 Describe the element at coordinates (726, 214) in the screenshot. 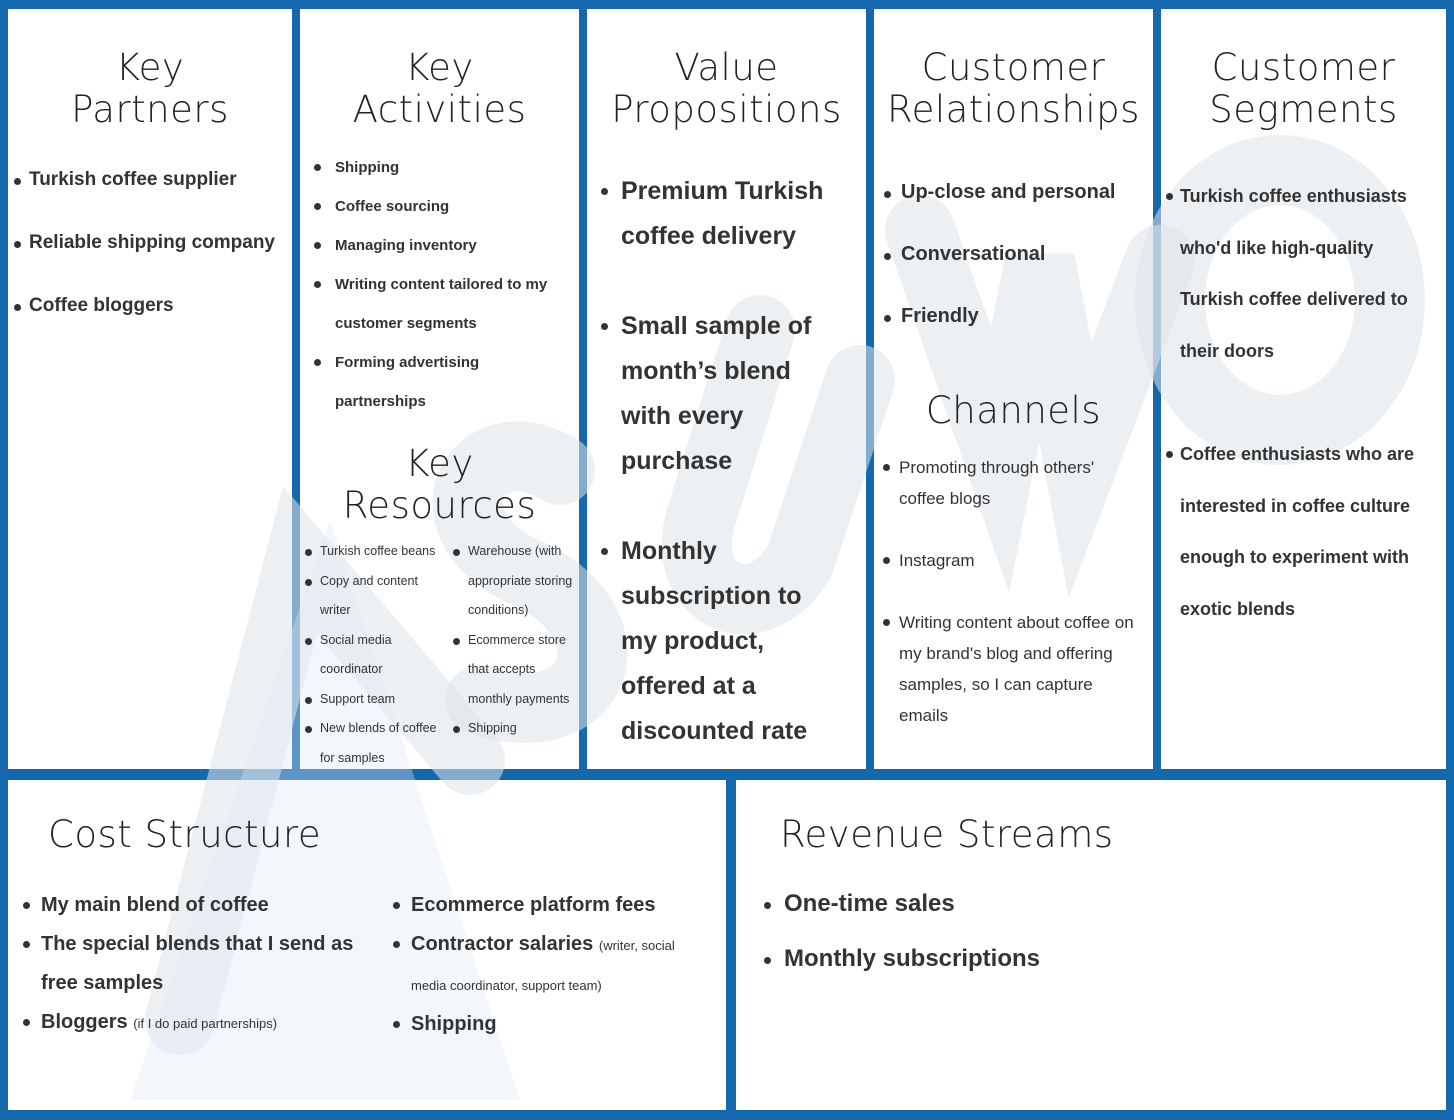

I see `list-item: Premium Turkish coffee delivery` at that location.